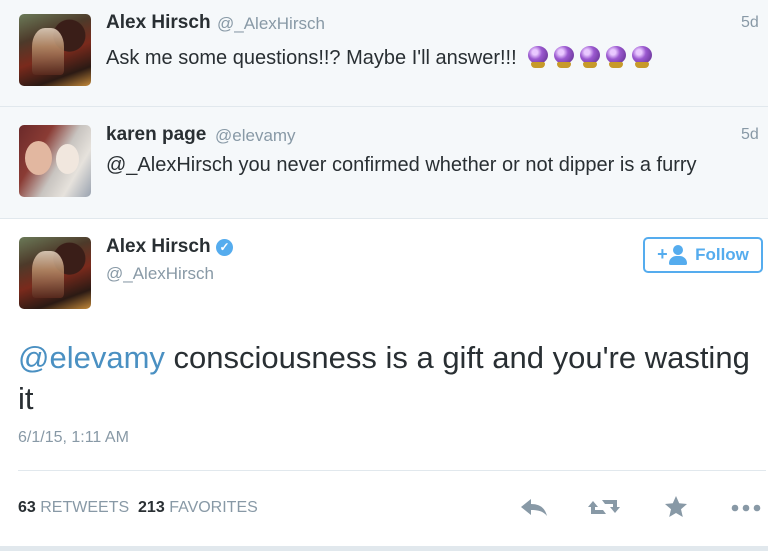 The image size is (768, 551). I want to click on favorites-count: 213, so click(151, 507).